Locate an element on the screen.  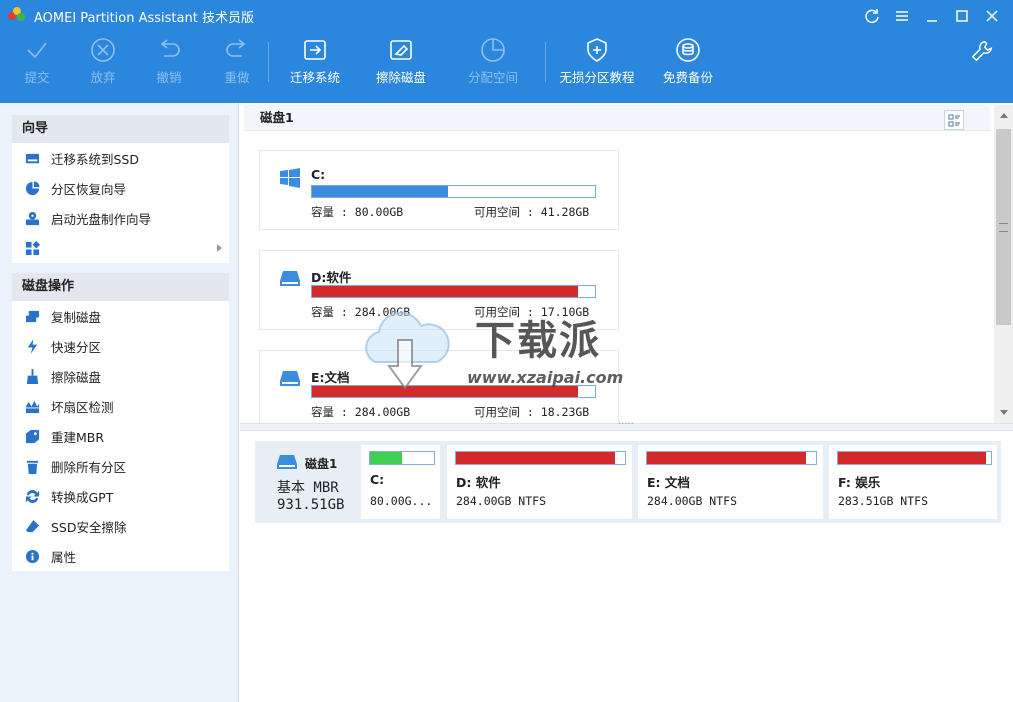
undo-icon is located at coordinates (170, 48).